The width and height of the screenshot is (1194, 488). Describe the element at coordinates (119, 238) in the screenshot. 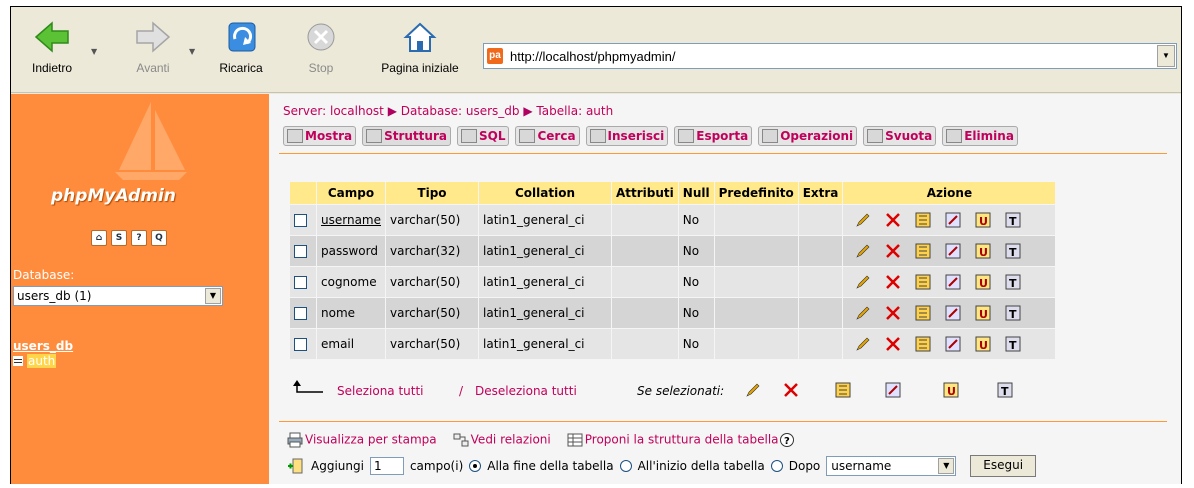

I see `sql-query-icon: S` at that location.